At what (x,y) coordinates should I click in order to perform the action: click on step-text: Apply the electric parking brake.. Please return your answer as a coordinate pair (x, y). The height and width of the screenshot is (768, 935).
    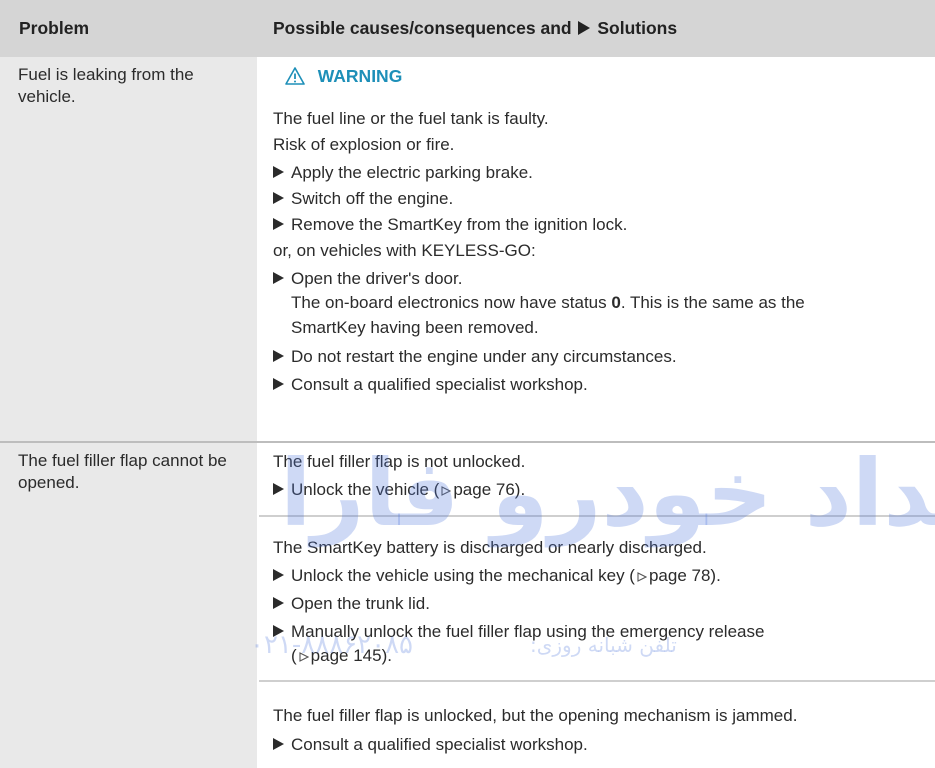
    Looking at the image, I should click on (412, 172).